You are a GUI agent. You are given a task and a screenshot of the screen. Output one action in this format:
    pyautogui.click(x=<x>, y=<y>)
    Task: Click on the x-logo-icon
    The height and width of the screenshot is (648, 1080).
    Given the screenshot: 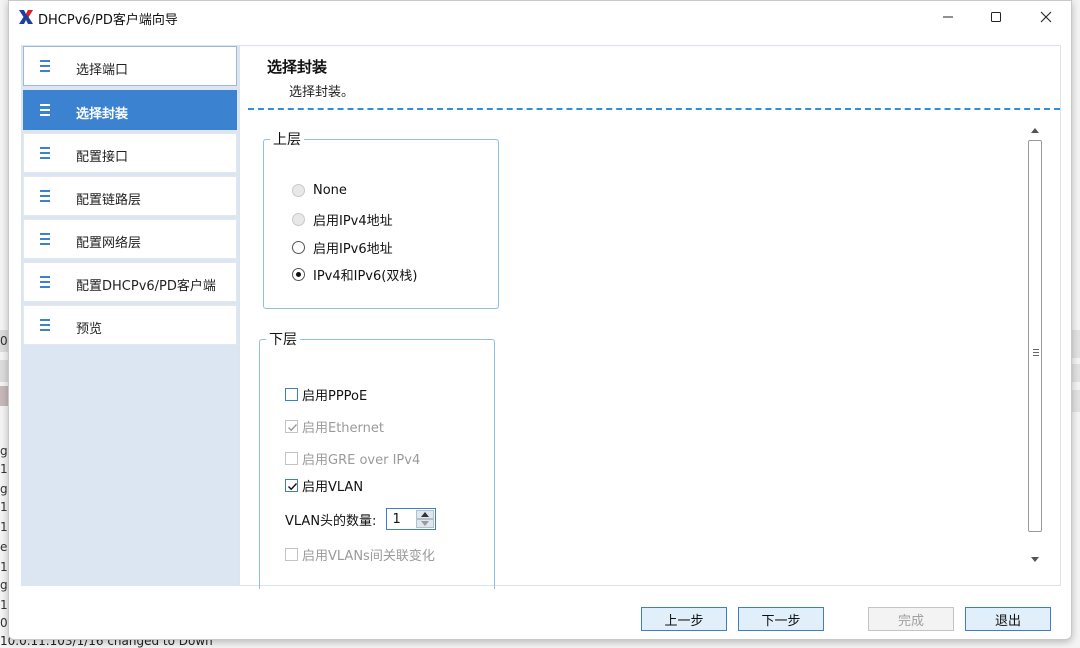 What is the action you would take?
    pyautogui.click(x=26, y=17)
    